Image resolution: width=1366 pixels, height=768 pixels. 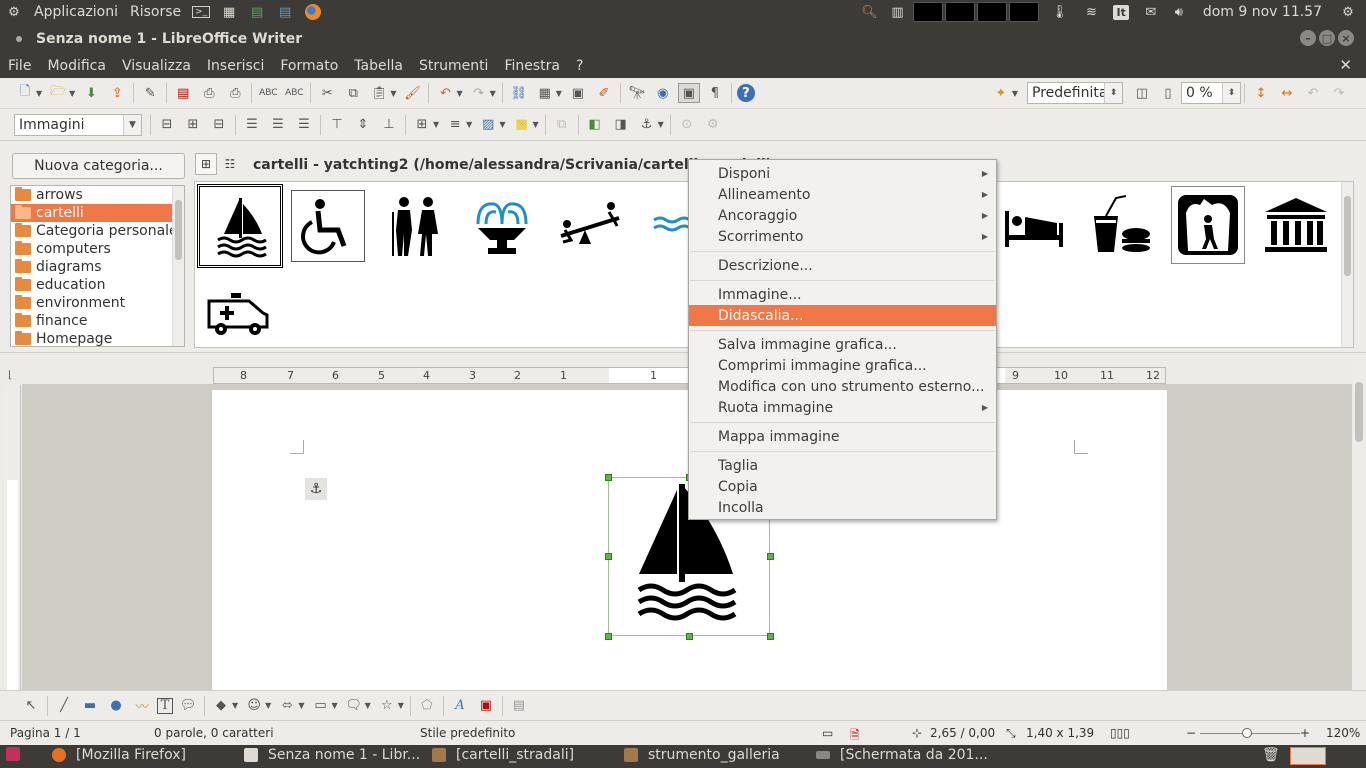 What do you see at coordinates (855, 736) in the screenshot?
I see `document-modified-icon: 🗎︎` at bounding box center [855, 736].